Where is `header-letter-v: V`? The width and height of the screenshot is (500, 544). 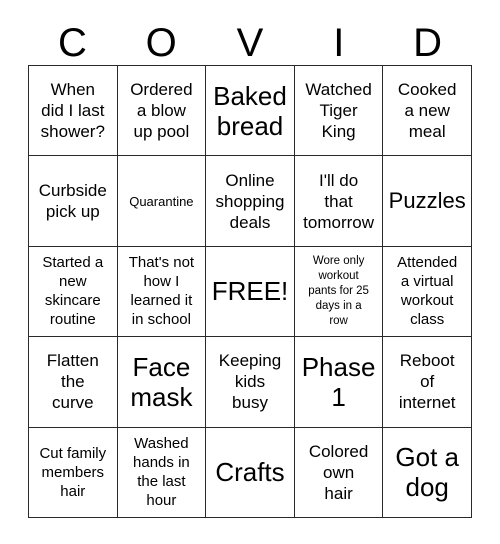
header-letter-v: V is located at coordinates (250, 43).